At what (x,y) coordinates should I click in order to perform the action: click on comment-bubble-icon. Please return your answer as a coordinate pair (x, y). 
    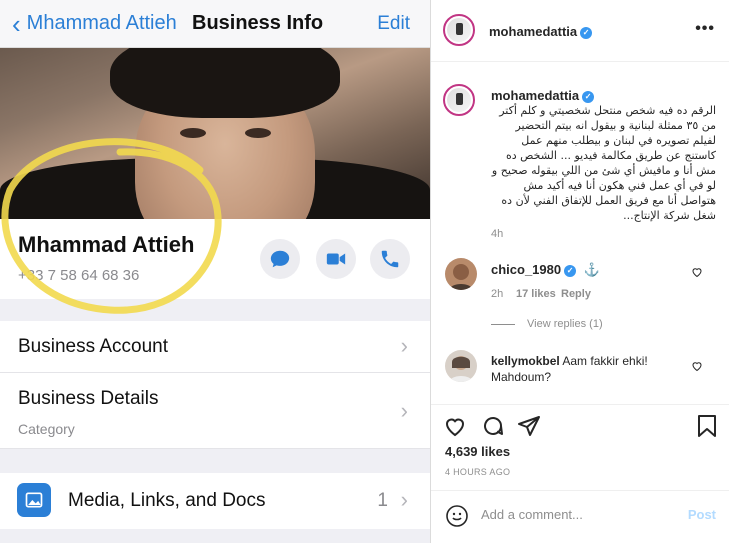
    Looking at the image, I should click on (493, 426).